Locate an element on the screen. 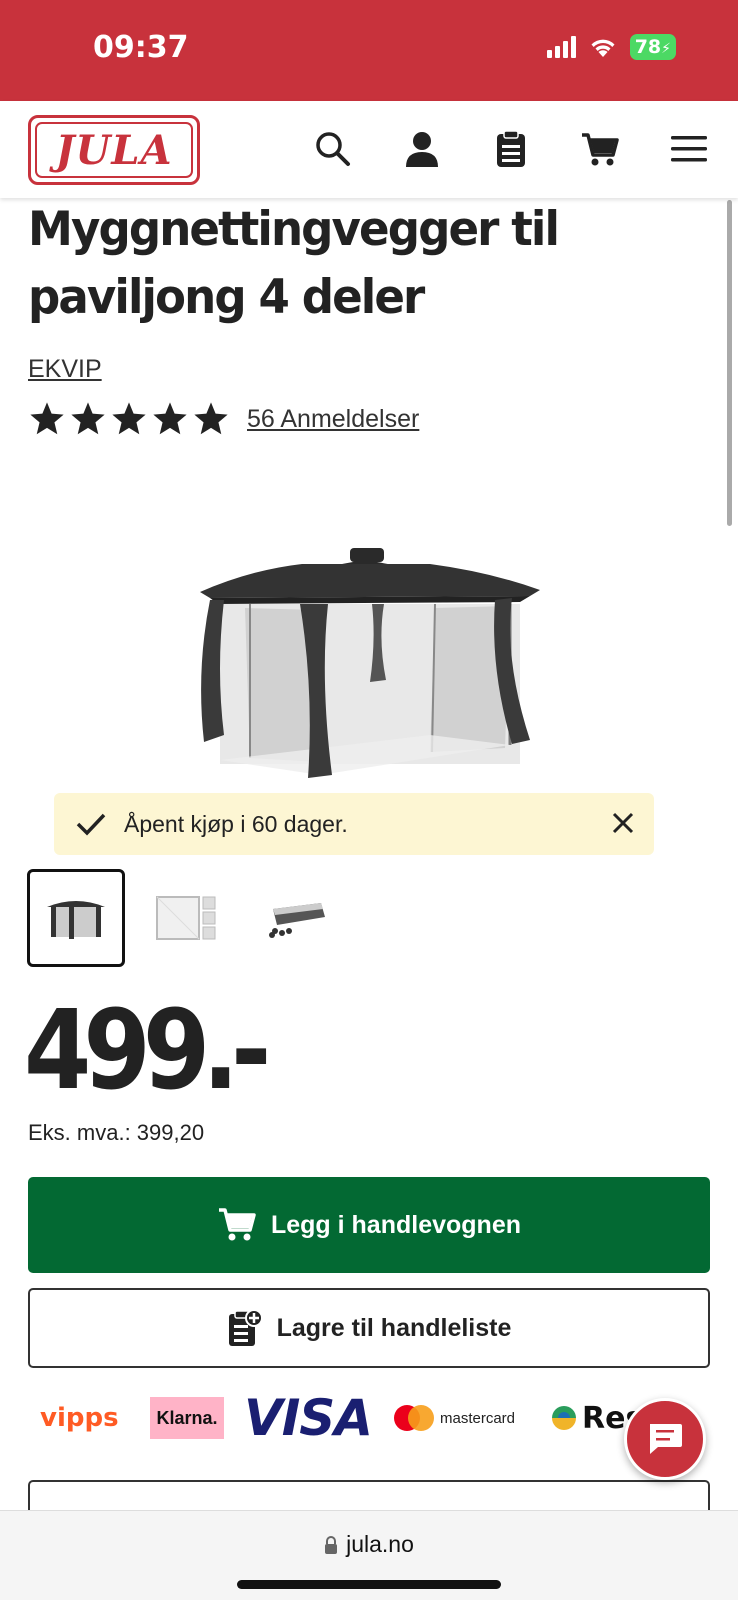 The image size is (738, 1600). vipps-logo: vipps is located at coordinates (79, 1418).